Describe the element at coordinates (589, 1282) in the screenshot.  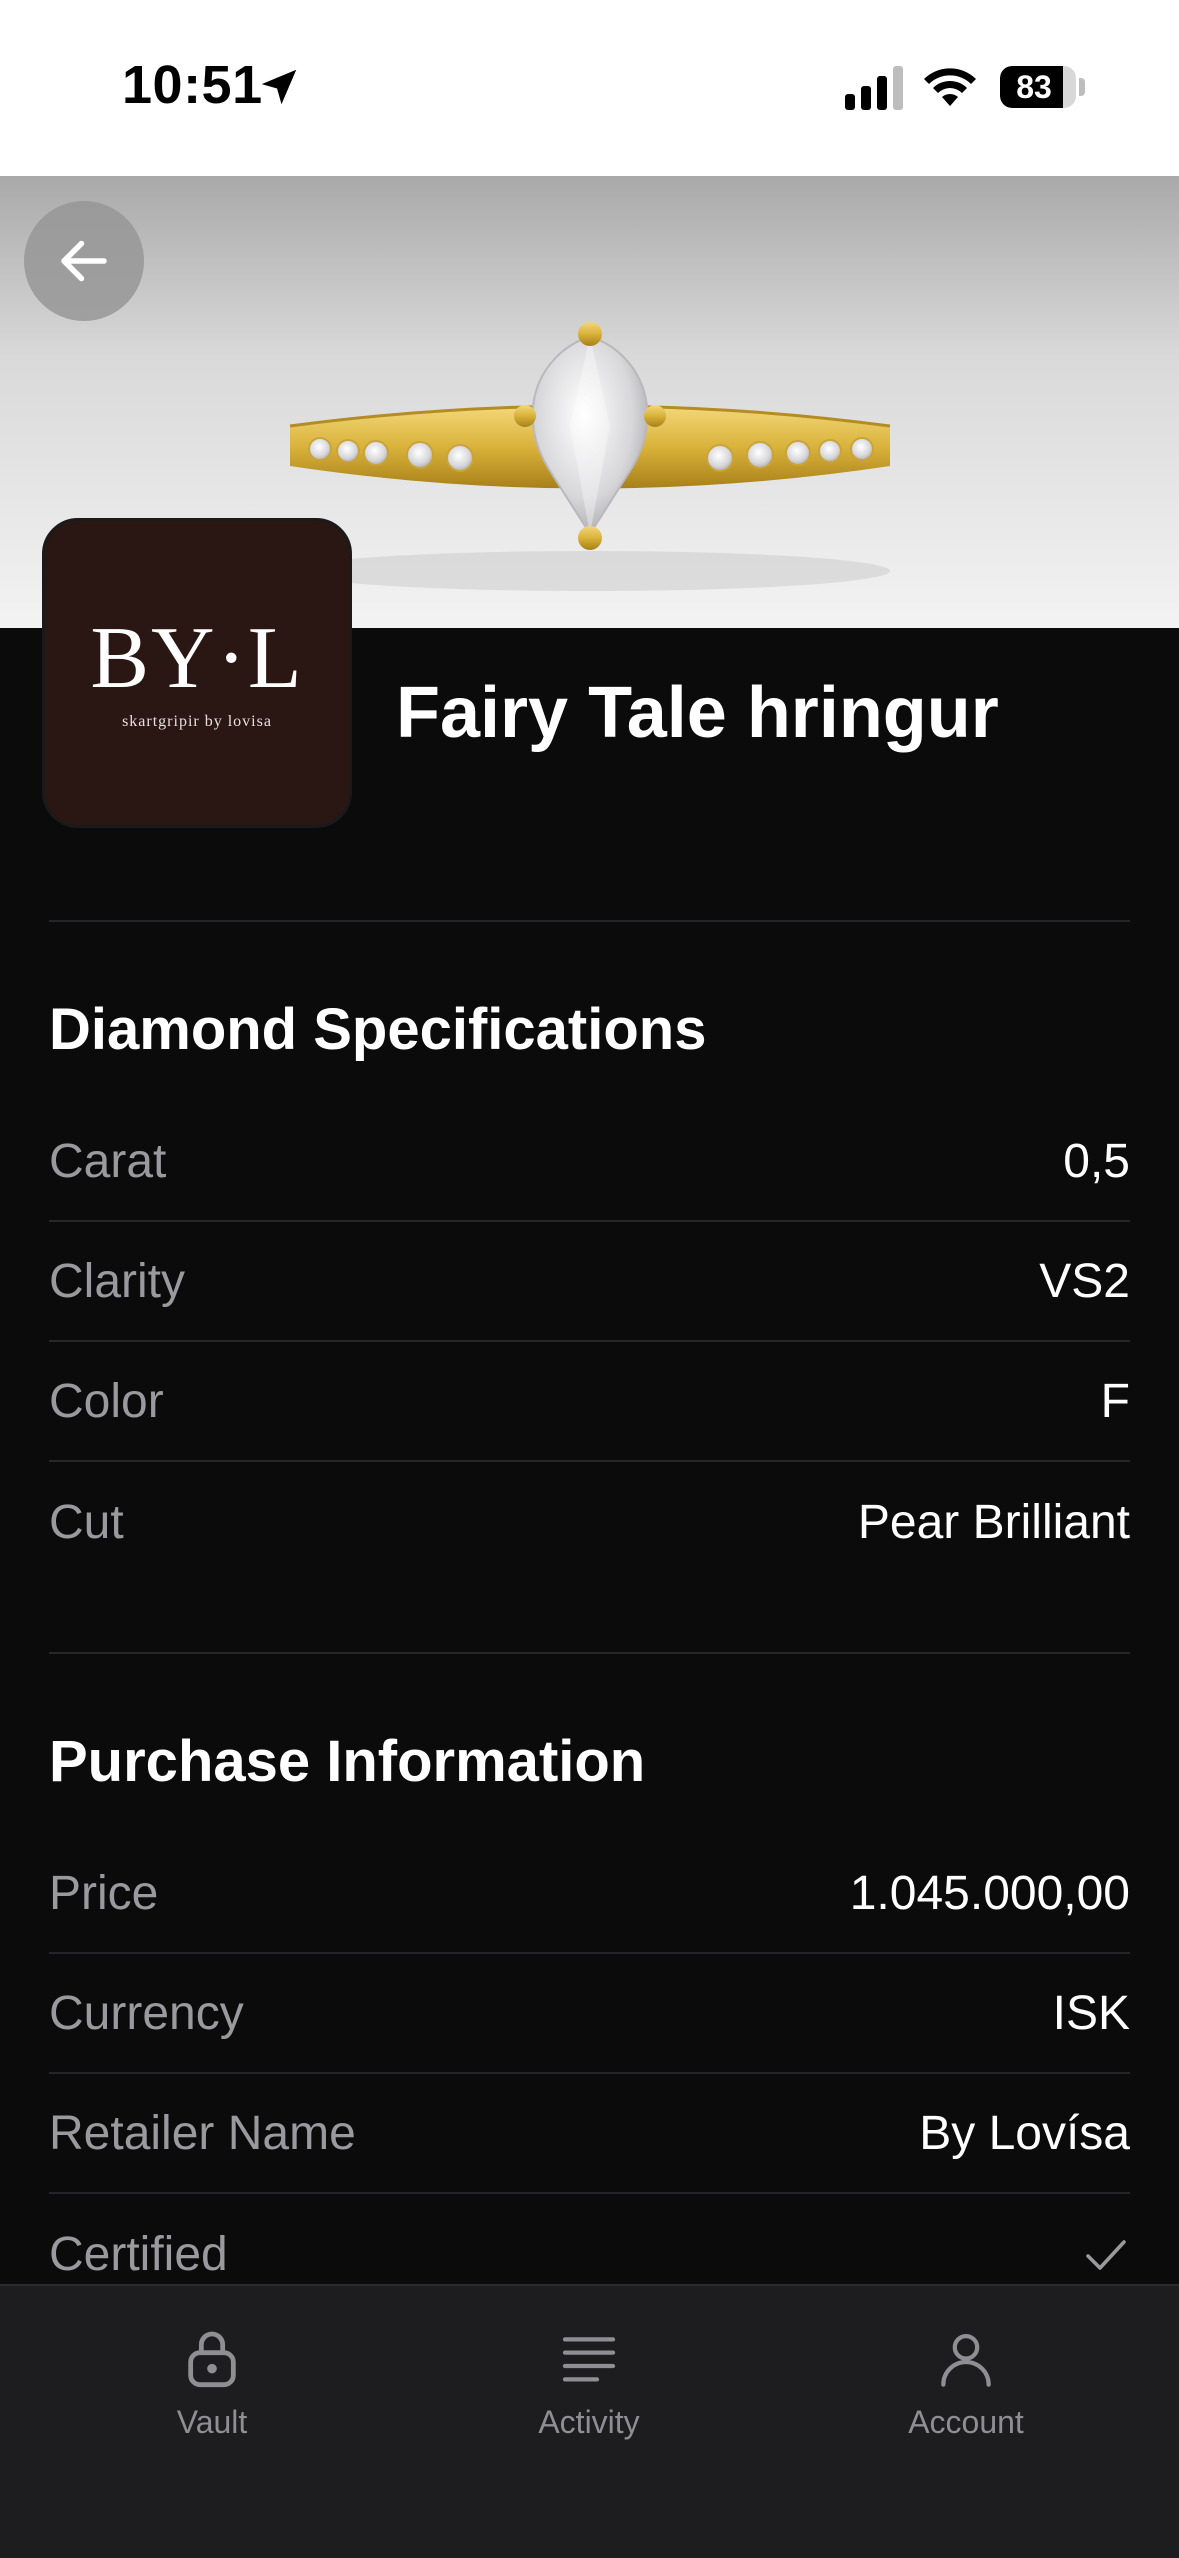
I see `spec-row-clarity: Clarity VS2` at that location.